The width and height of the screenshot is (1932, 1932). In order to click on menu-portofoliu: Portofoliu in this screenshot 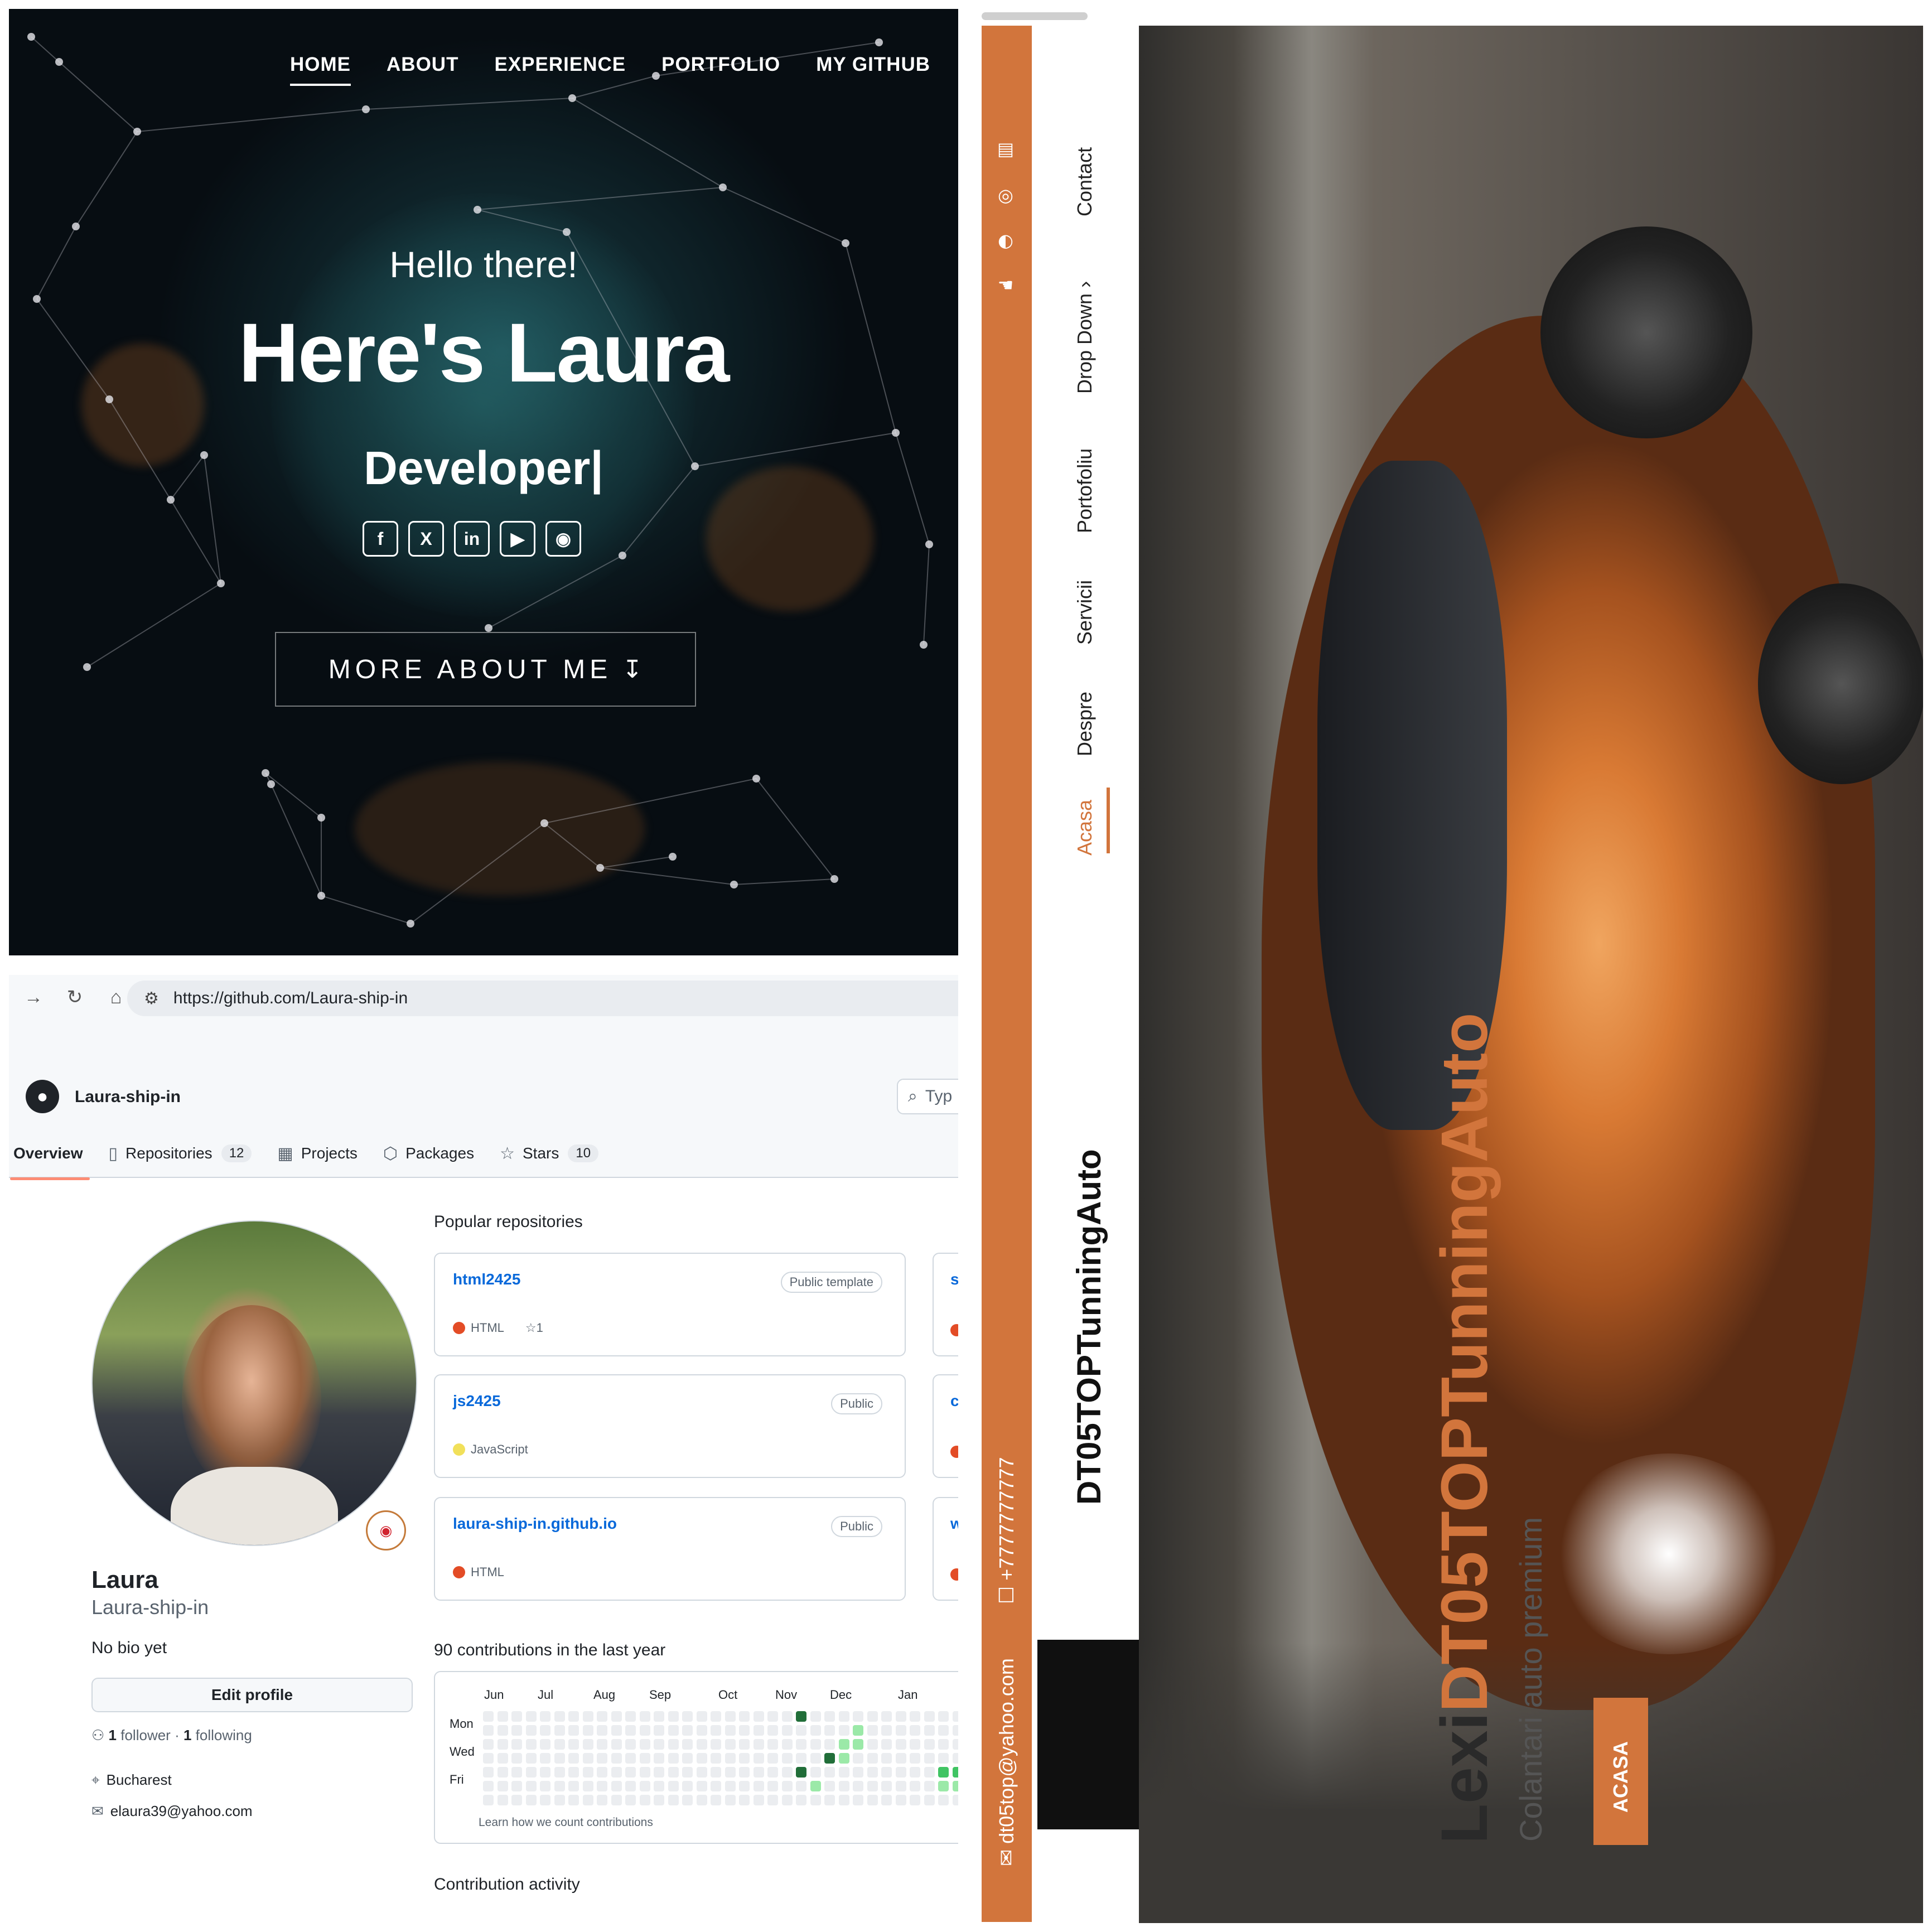, I will do `click(1085, 490)`.